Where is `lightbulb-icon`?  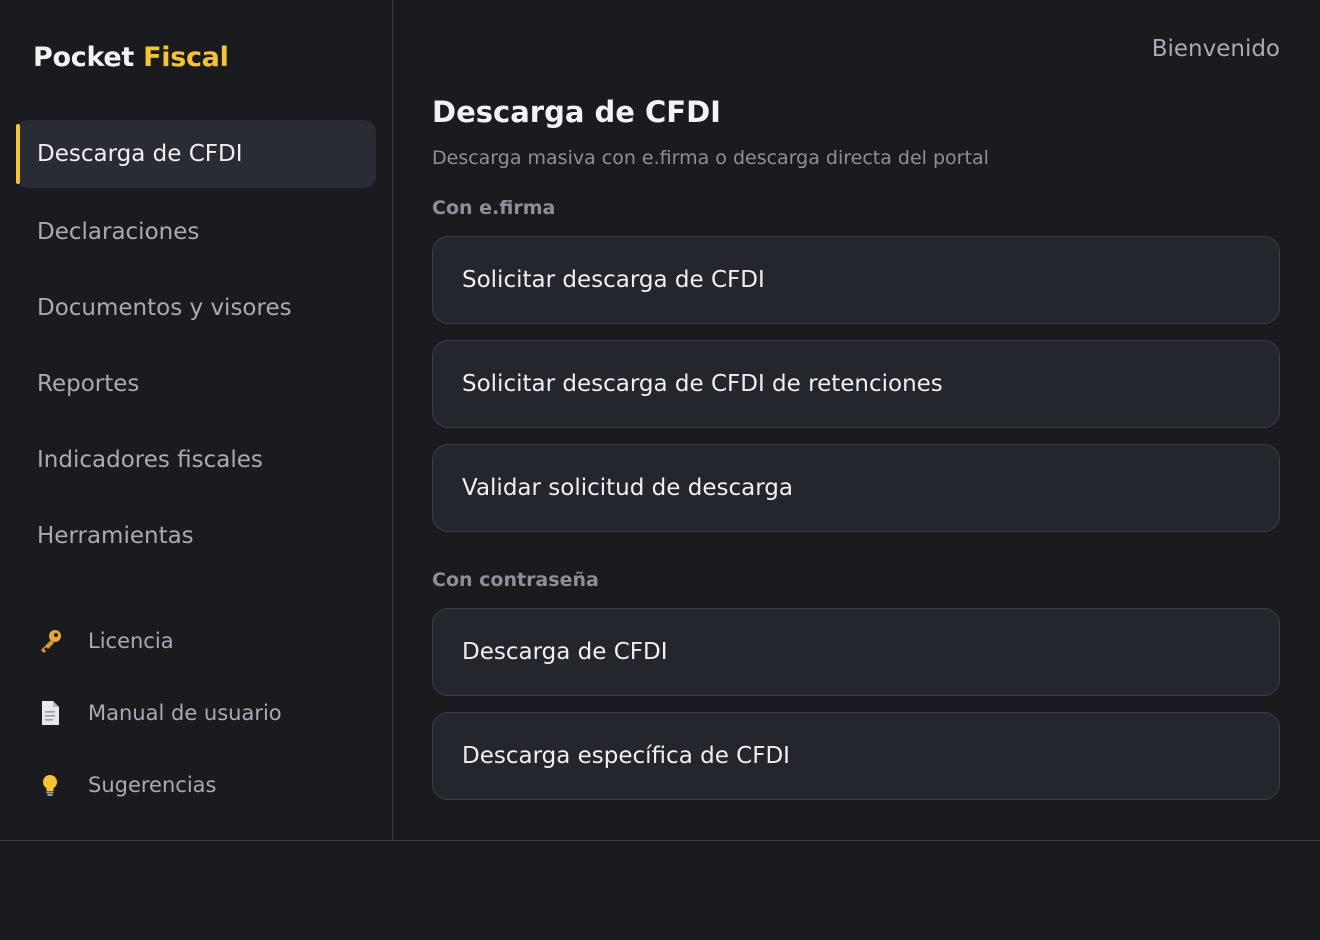
lightbulb-icon is located at coordinates (62, 785).